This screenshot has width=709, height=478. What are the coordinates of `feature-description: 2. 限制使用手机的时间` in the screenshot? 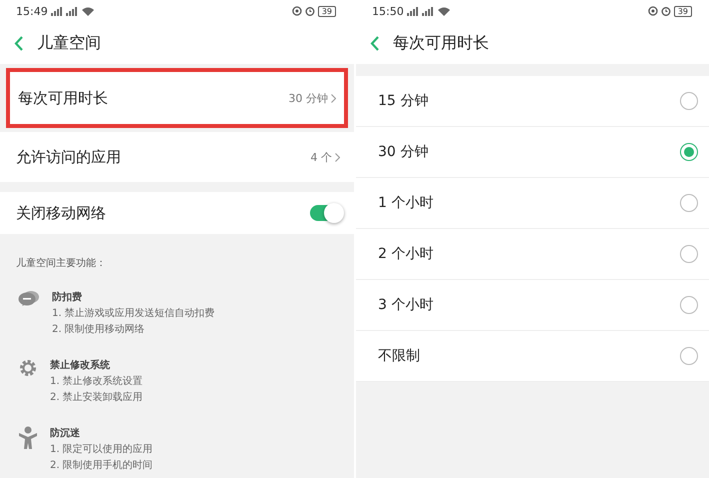 It's located at (101, 465).